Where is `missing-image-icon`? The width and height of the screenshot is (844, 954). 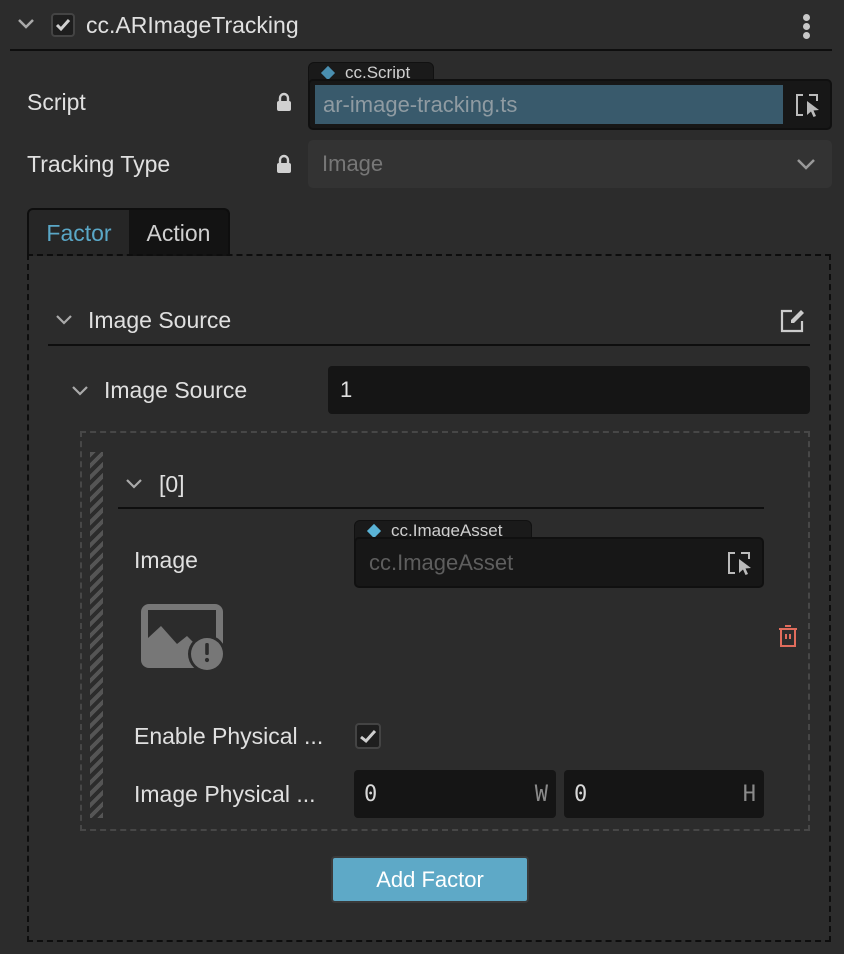
missing-image-icon is located at coordinates (184, 638).